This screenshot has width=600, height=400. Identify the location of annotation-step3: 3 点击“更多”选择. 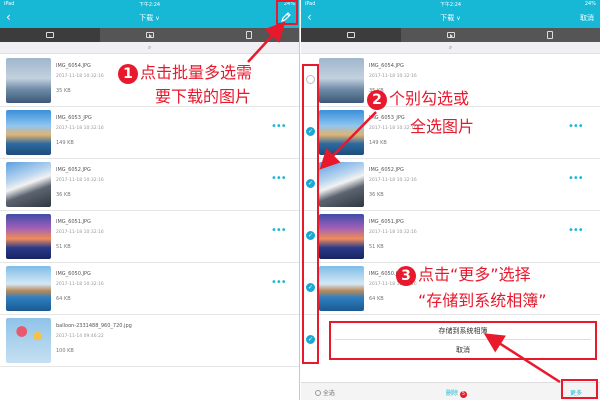
(463, 275).